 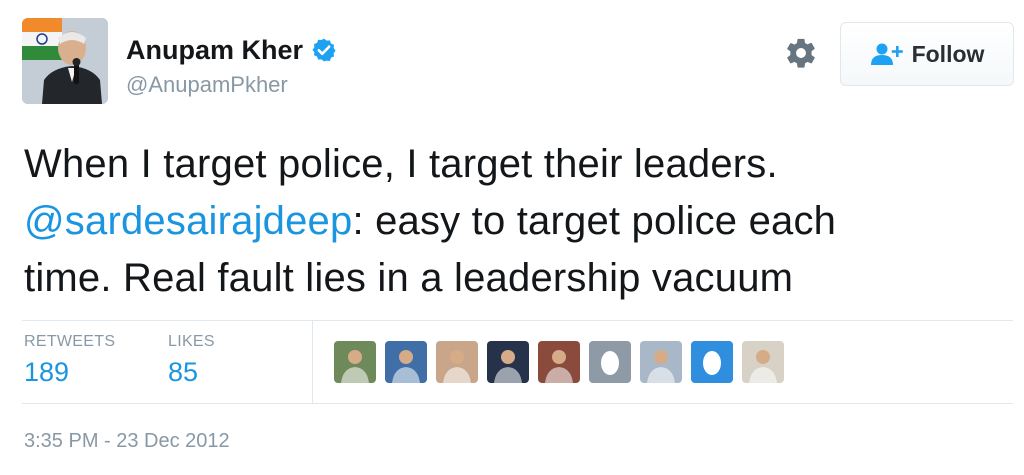 What do you see at coordinates (214, 50) in the screenshot?
I see `user-full-name: Anupam Kher` at bounding box center [214, 50].